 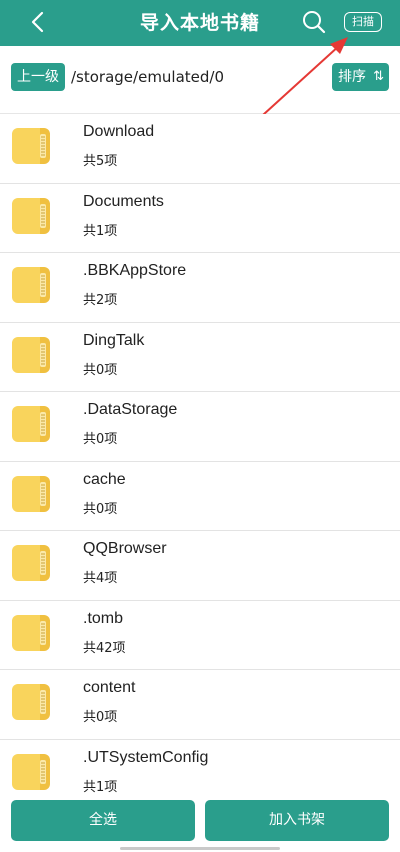 What do you see at coordinates (200, 218) in the screenshot?
I see `folder-row: Documents 共1项` at bounding box center [200, 218].